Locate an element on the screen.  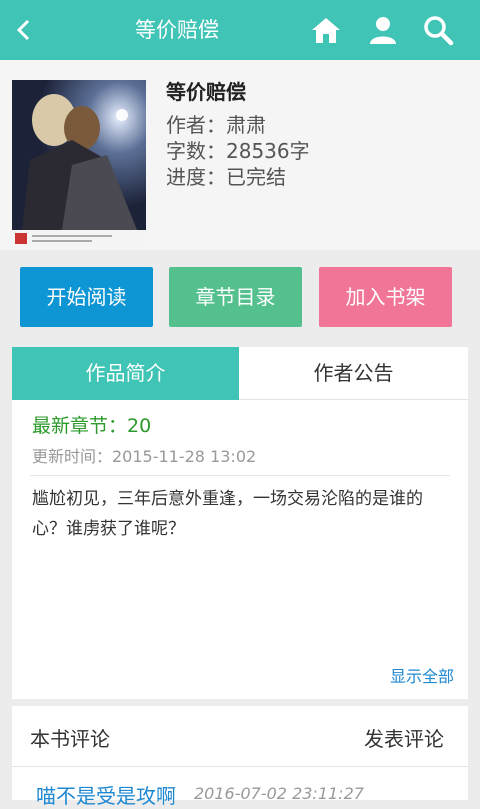
post-comment-button: 发表评论 is located at coordinates (404, 737).